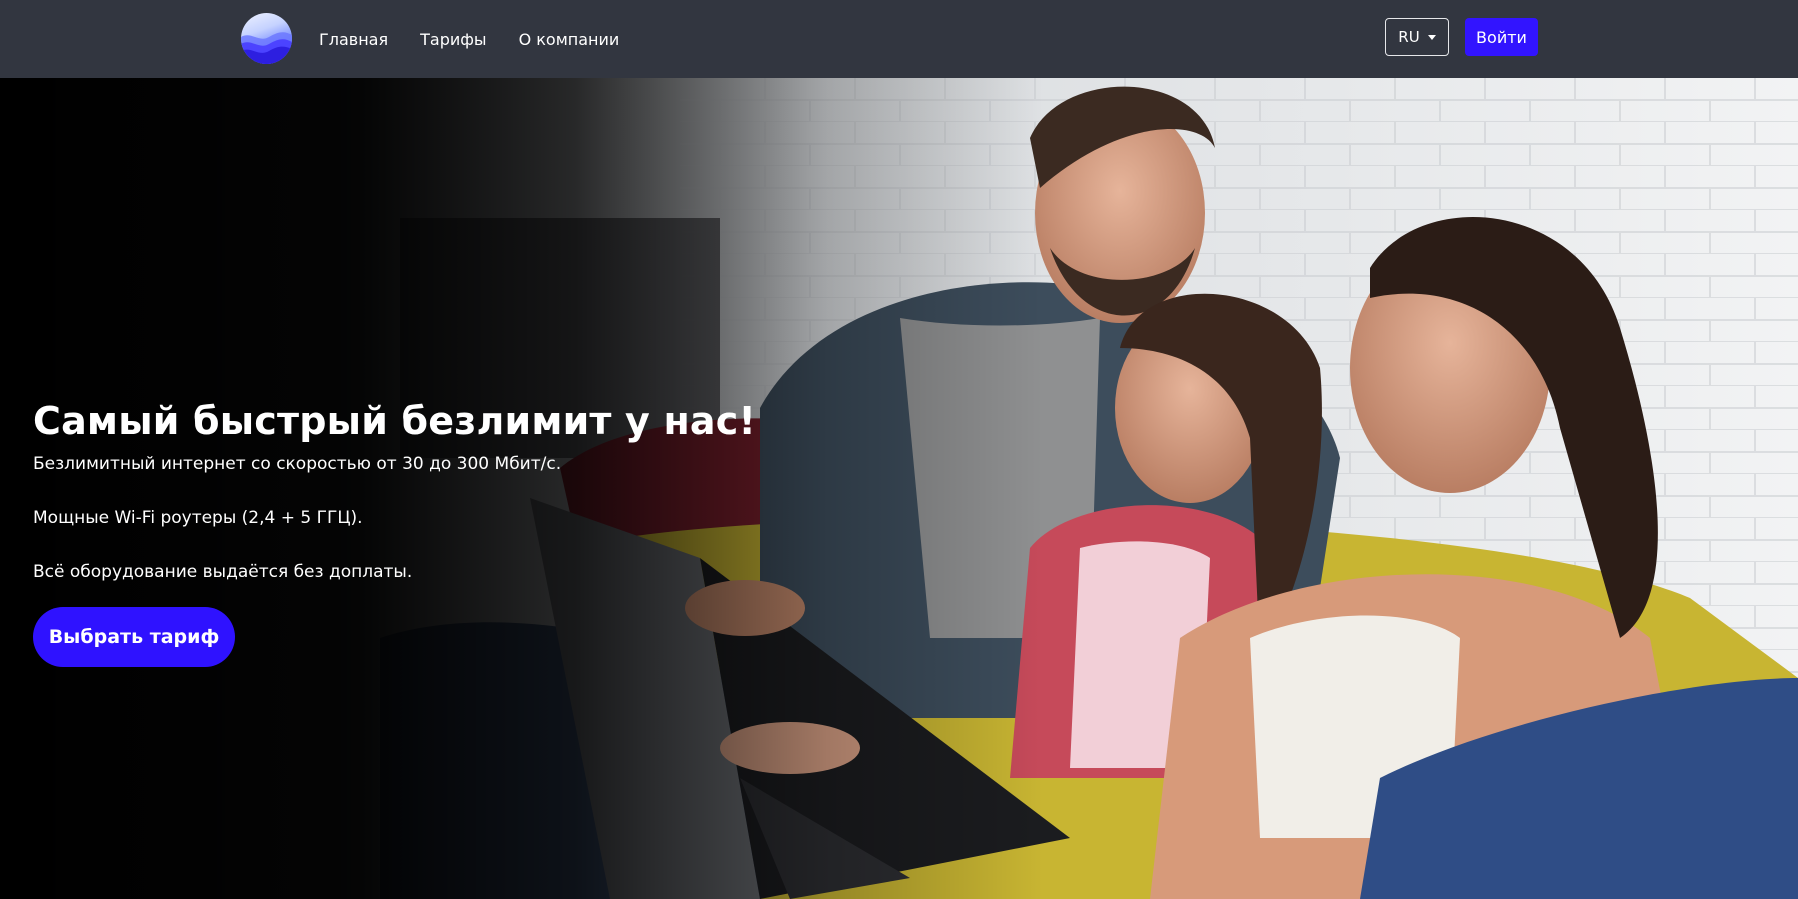 The image size is (1798, 899). I want to click on choose-tariff-button: Выбрать тариф, so click(134, 637).